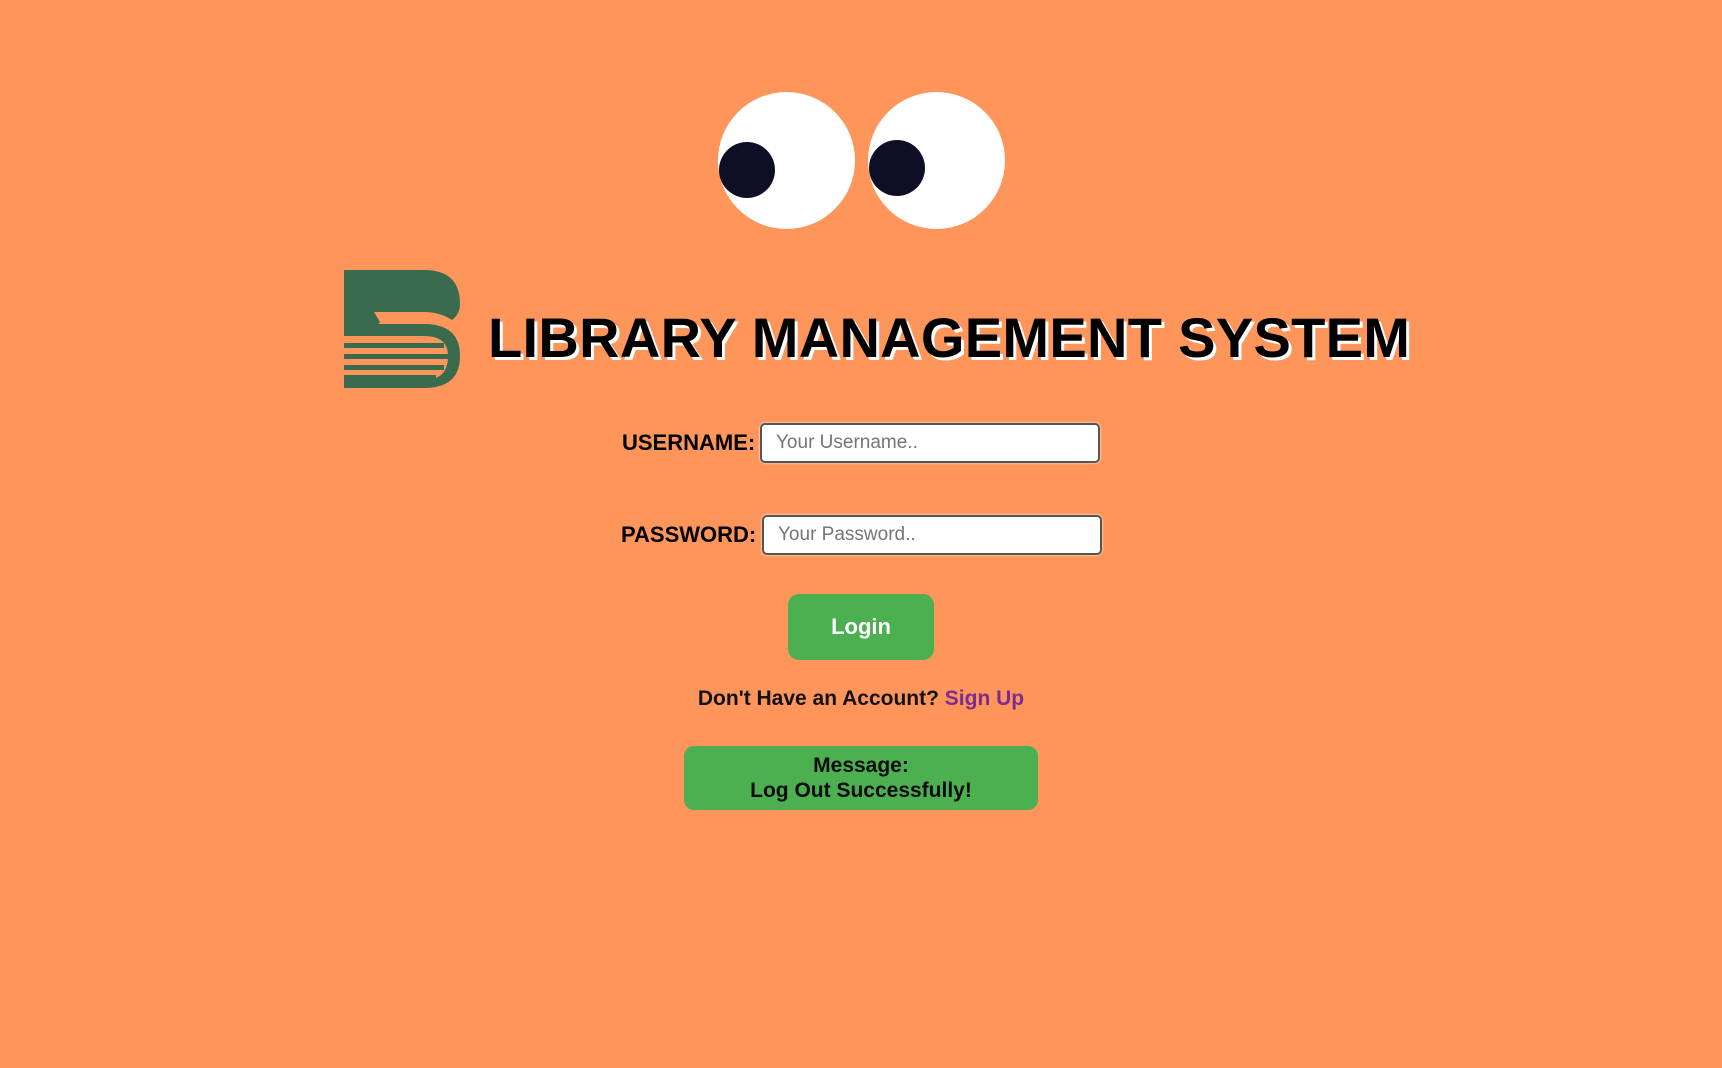 The width and height of the screenshot is (1722, 1068). What do you see at coordinates (402, 329) in the screenshot?
I see `library-book-logo-icon` at bounding box center [402, 329].